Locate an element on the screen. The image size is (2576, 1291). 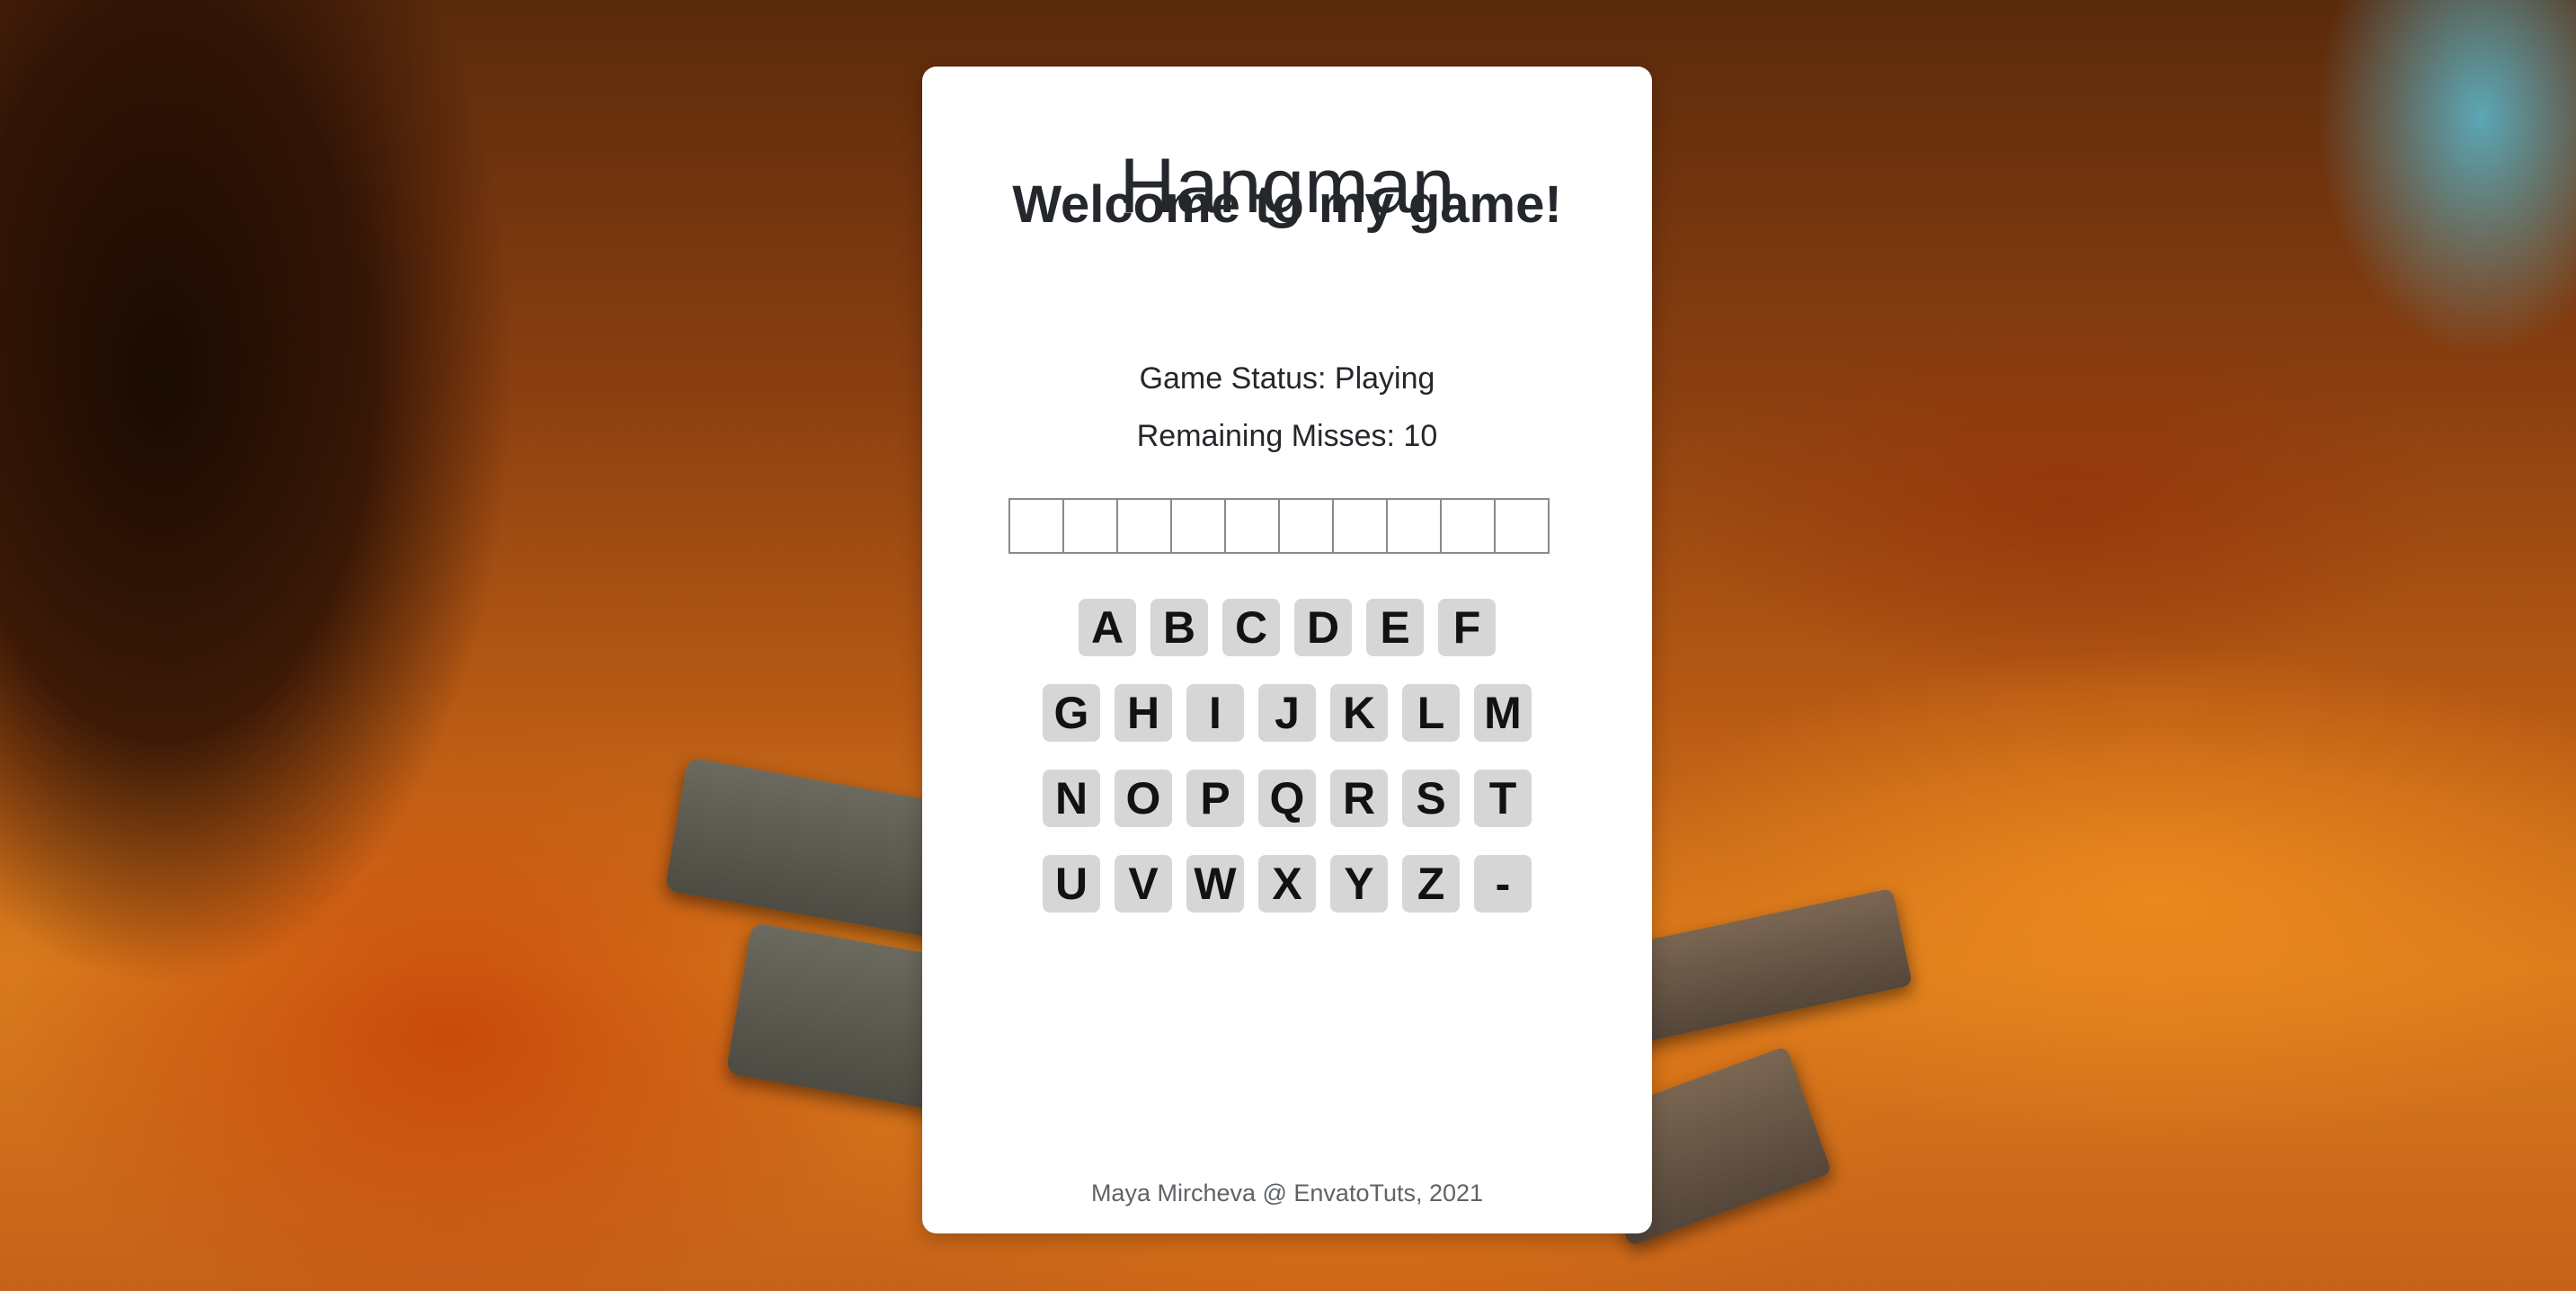
key-e: E is located at coordinates (1395, 627).